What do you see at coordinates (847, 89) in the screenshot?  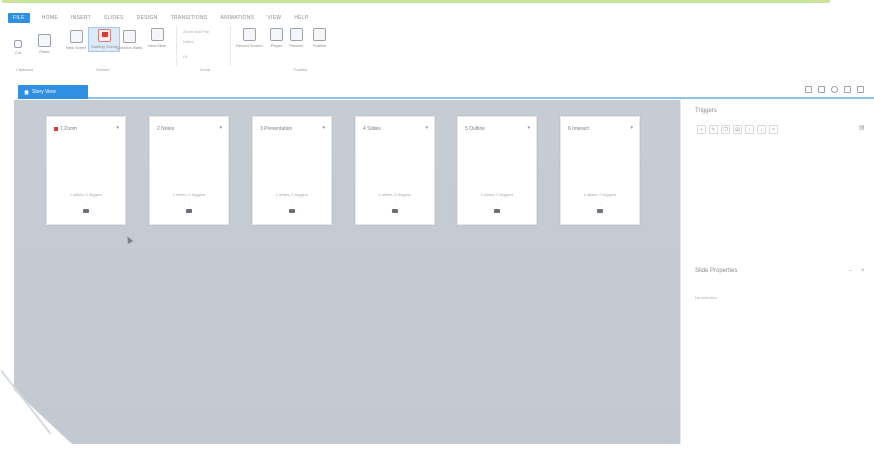 I see `zoom-in-icon` at bounding box center [847, 89].